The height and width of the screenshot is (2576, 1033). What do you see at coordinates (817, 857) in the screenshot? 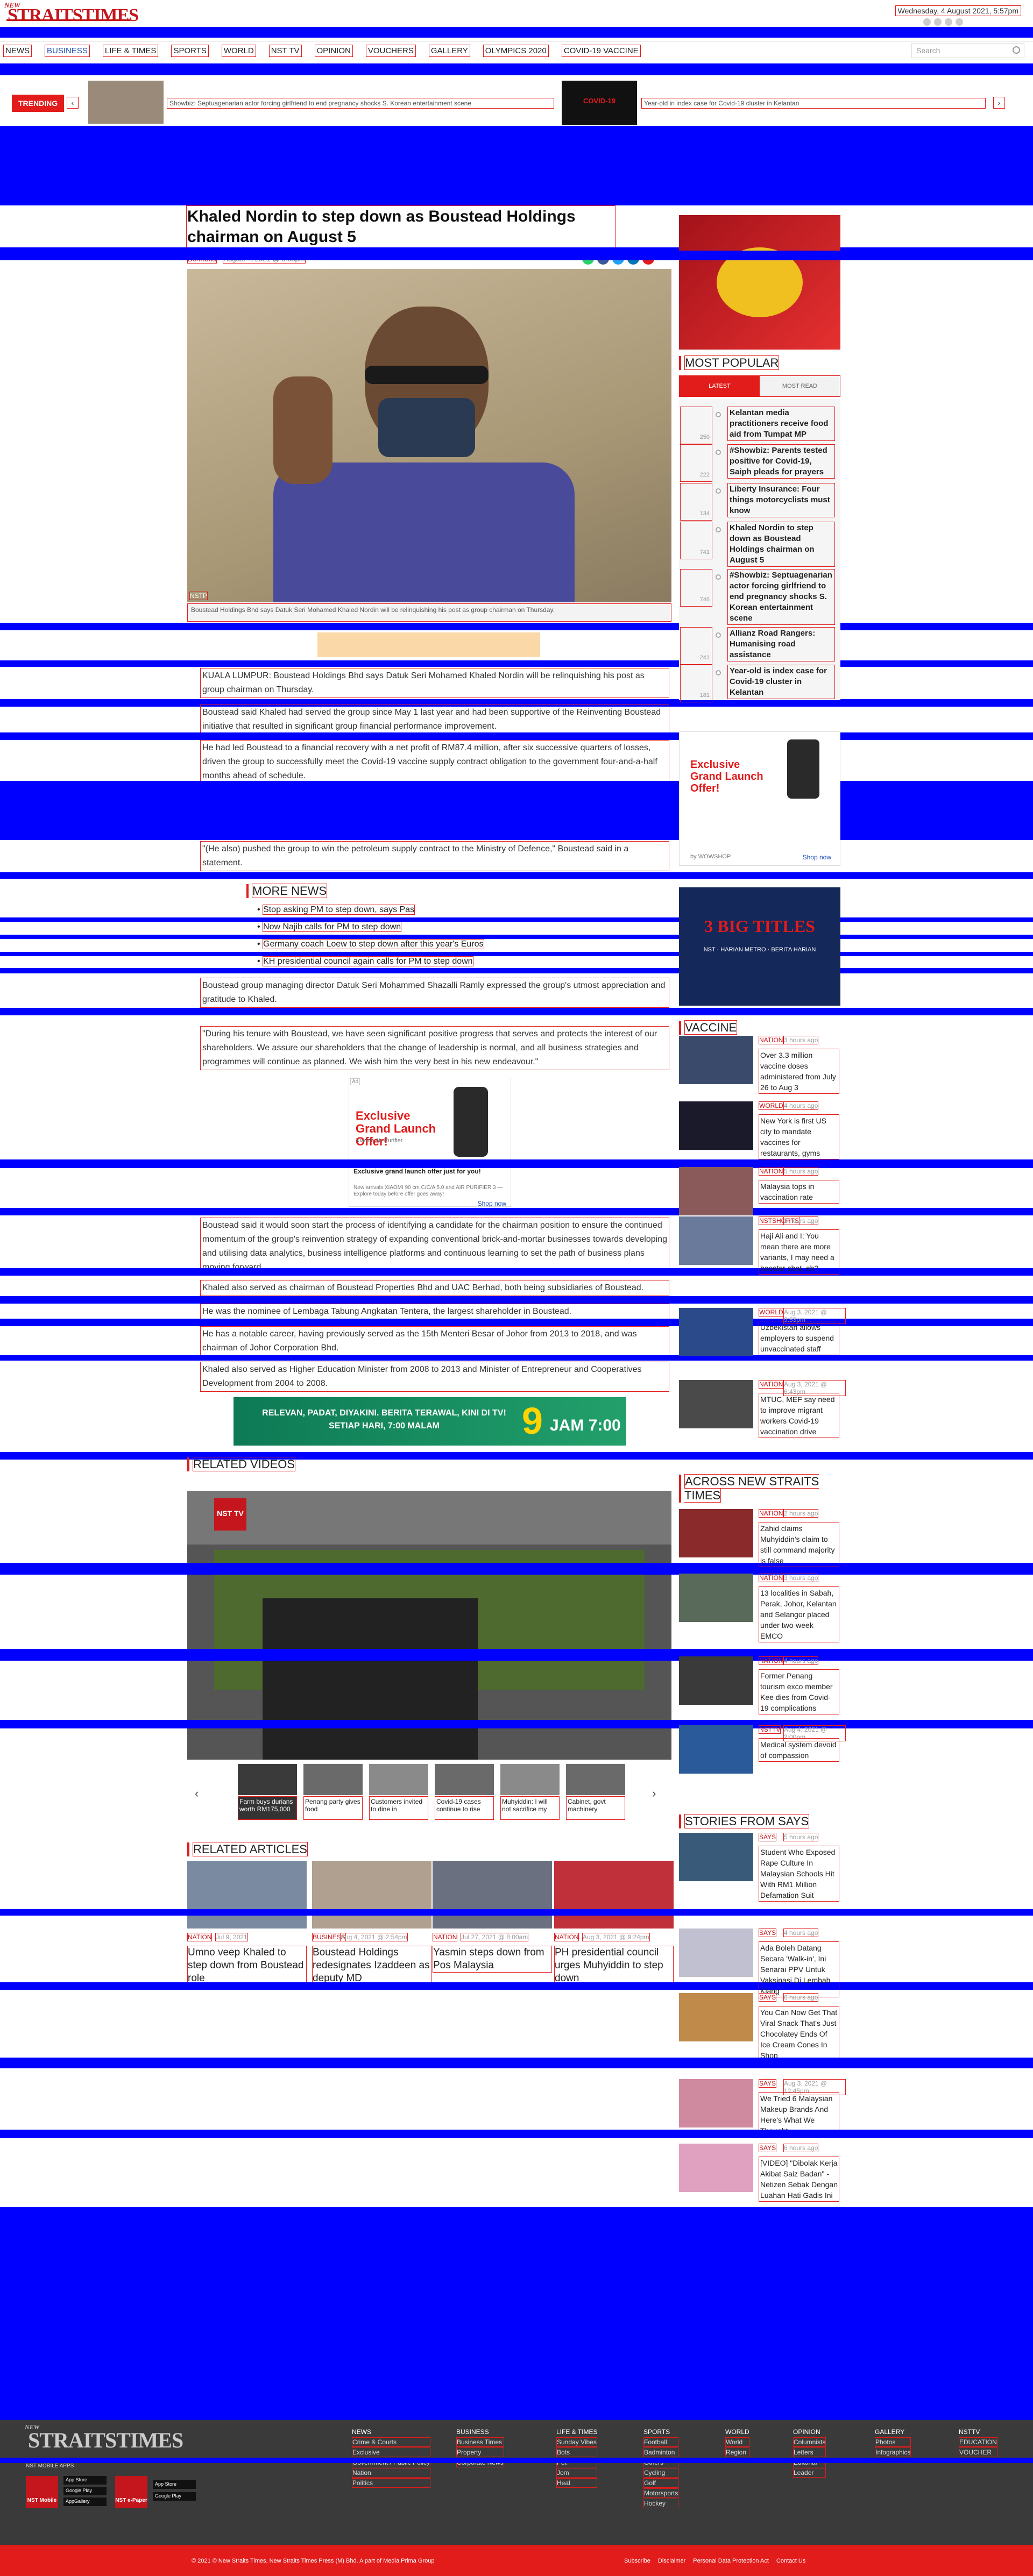
I see `side-ad-shop-now: Shop now` at bounding box center [817, 857].